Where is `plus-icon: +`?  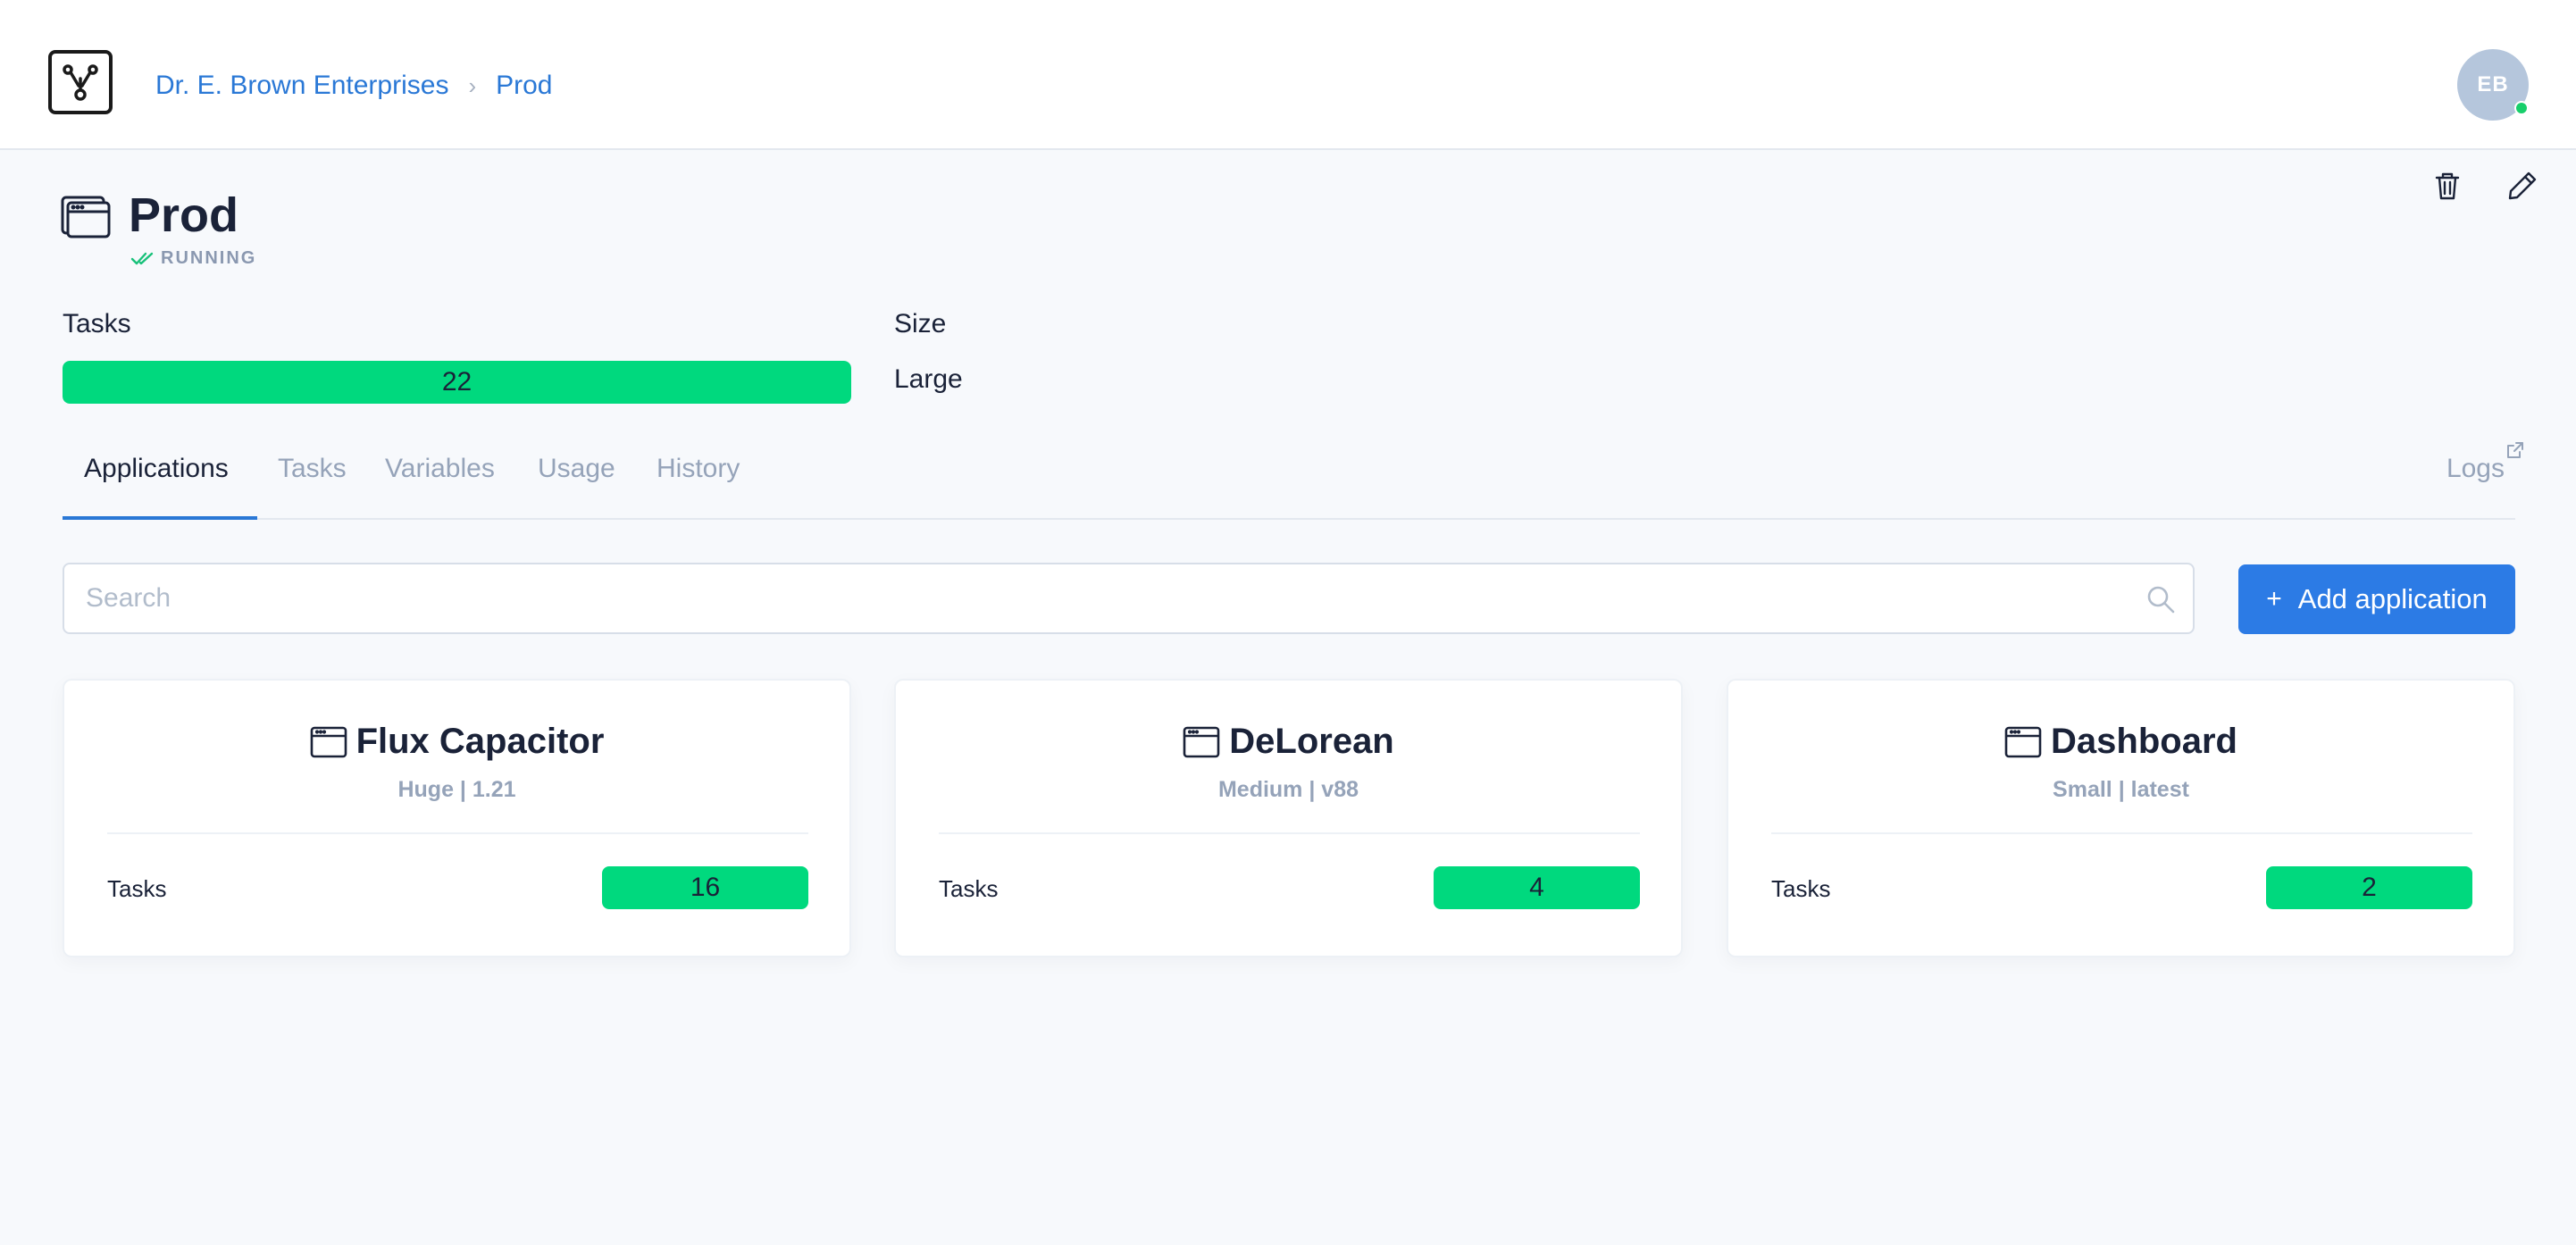 plus-icon: + is located at coordinates (2274, 599).